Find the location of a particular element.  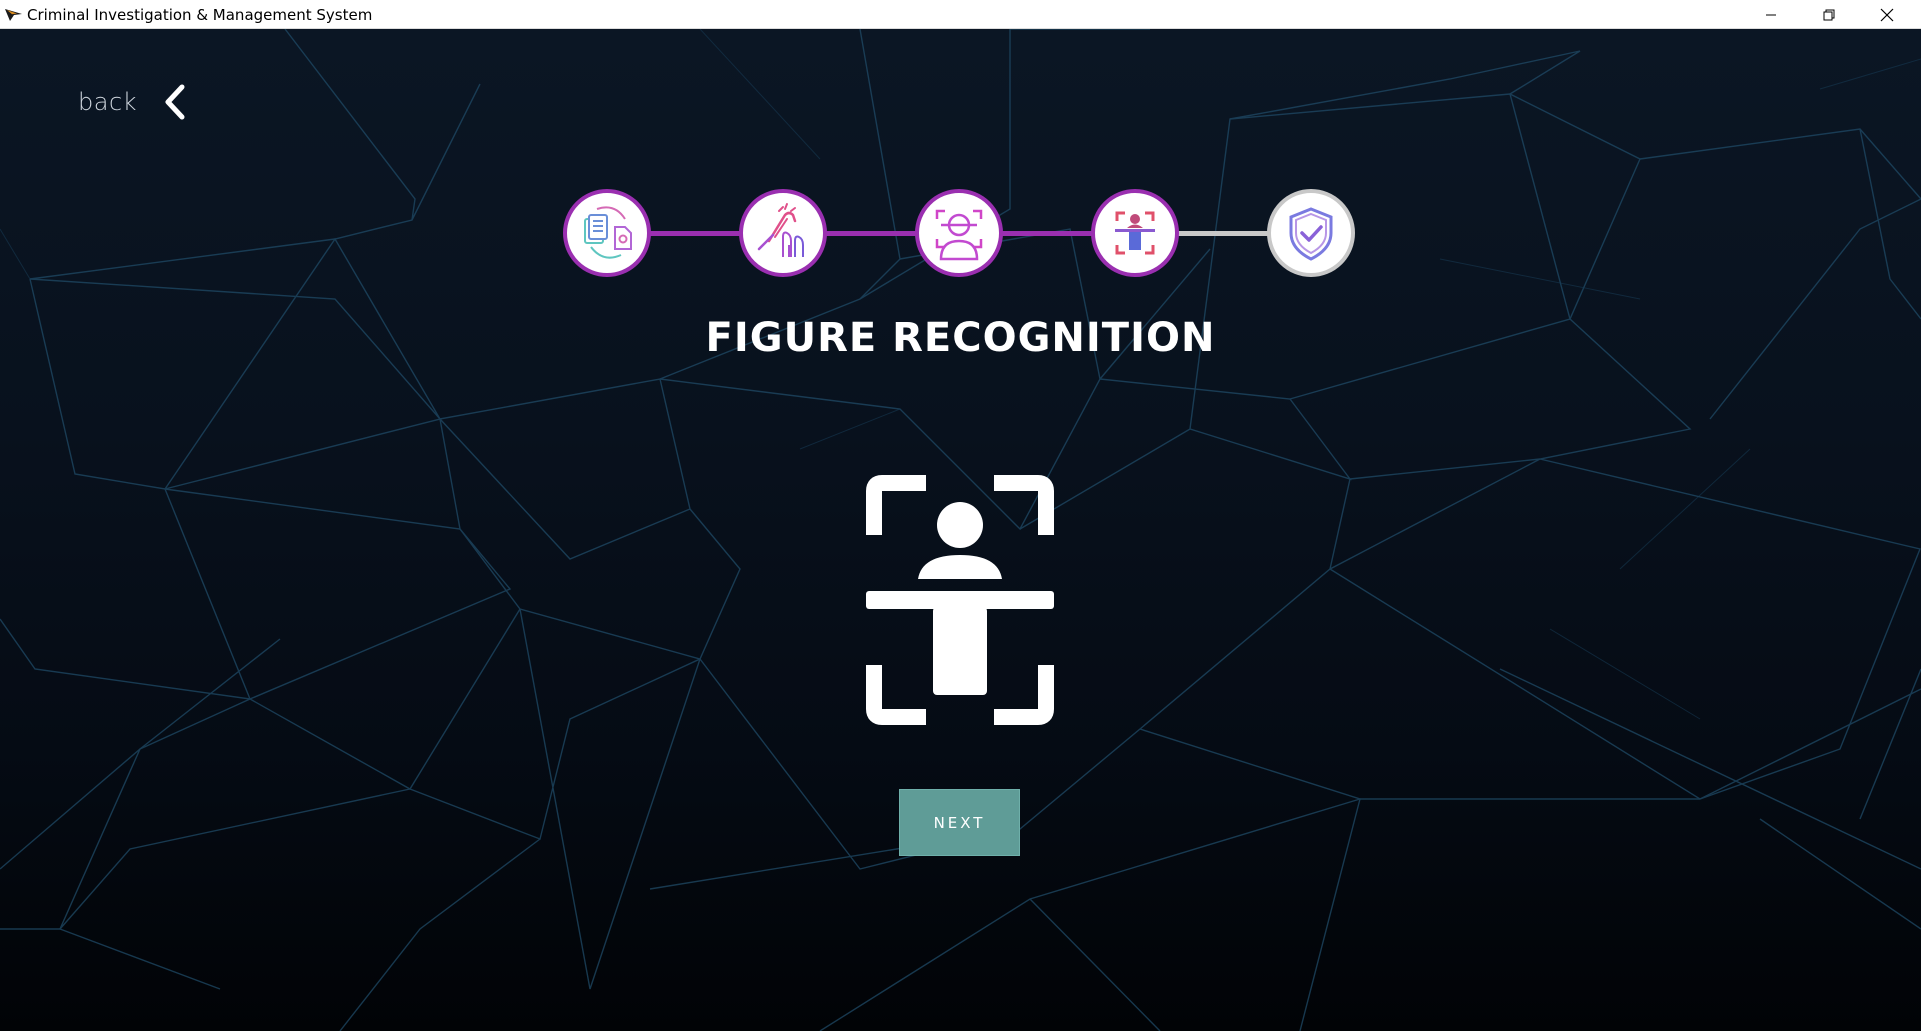

figure-scan-hero-icon is located at coordinates (960, 600).